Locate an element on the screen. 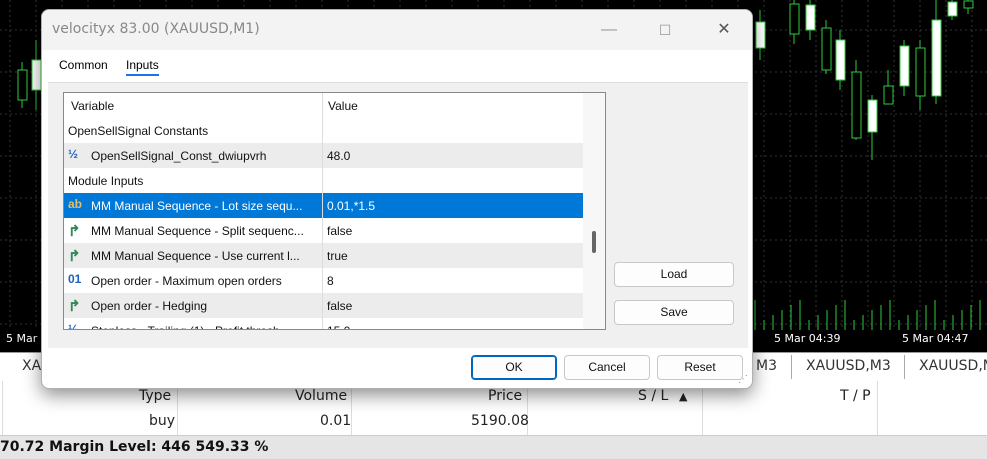  column-header-tp: T / P is located at coordinates (855, 396).